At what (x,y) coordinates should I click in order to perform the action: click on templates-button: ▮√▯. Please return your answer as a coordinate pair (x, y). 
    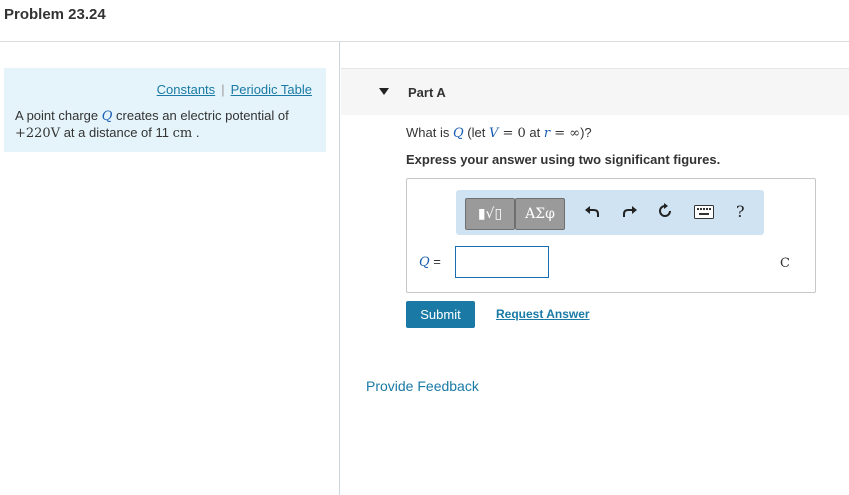
    Looking at the image, I should click on (490, 214).